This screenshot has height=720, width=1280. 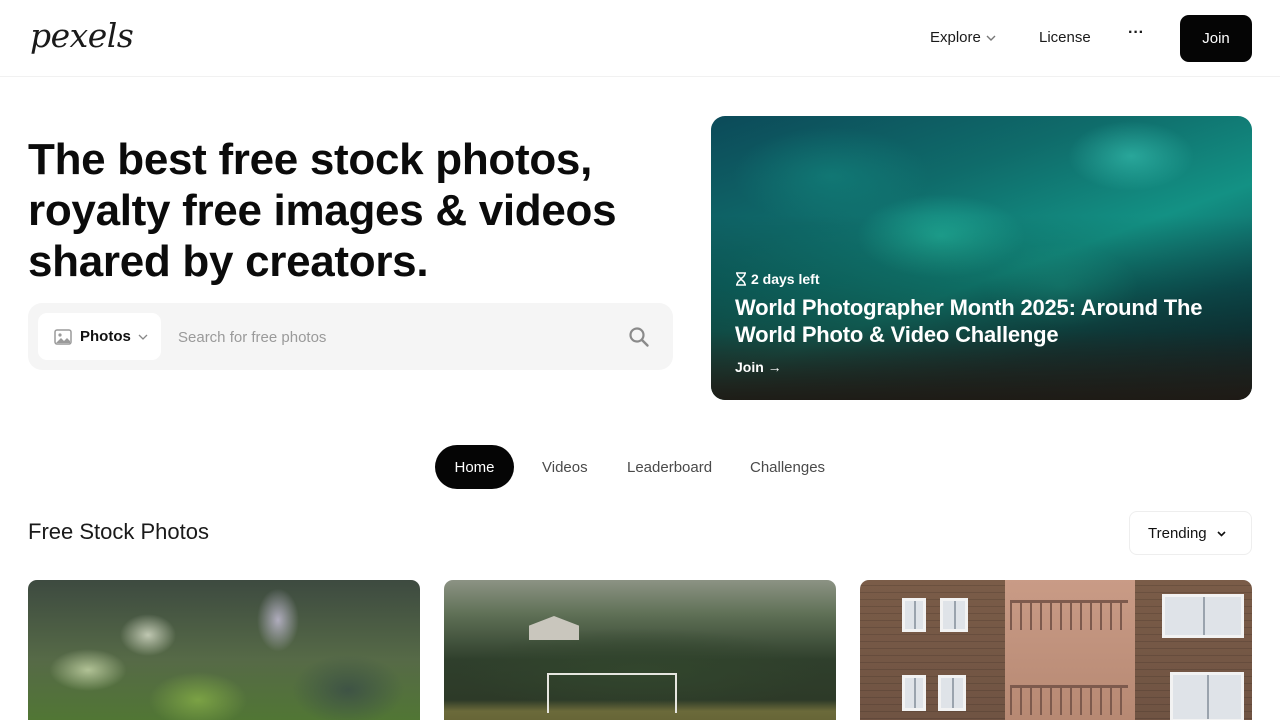 I want to click on challenge-time-left: 2 days left, so click(x=777, y=279).